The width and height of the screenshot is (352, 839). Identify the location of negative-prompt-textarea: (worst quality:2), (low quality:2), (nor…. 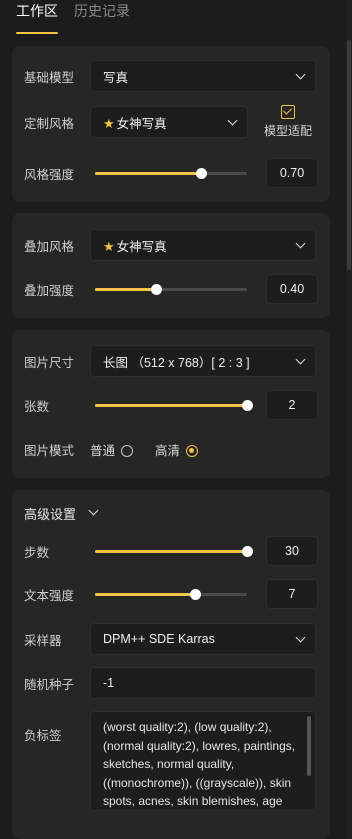
(203, 761).